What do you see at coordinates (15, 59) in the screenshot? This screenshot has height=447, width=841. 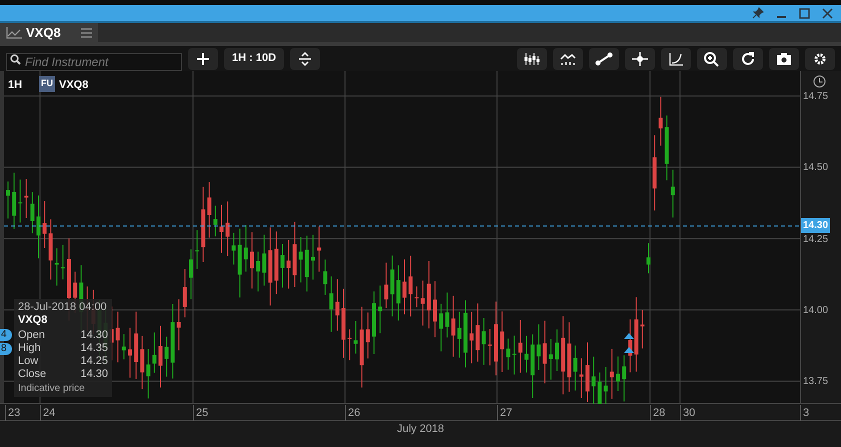 I see `search-icon` at bounding box center [15, 59].